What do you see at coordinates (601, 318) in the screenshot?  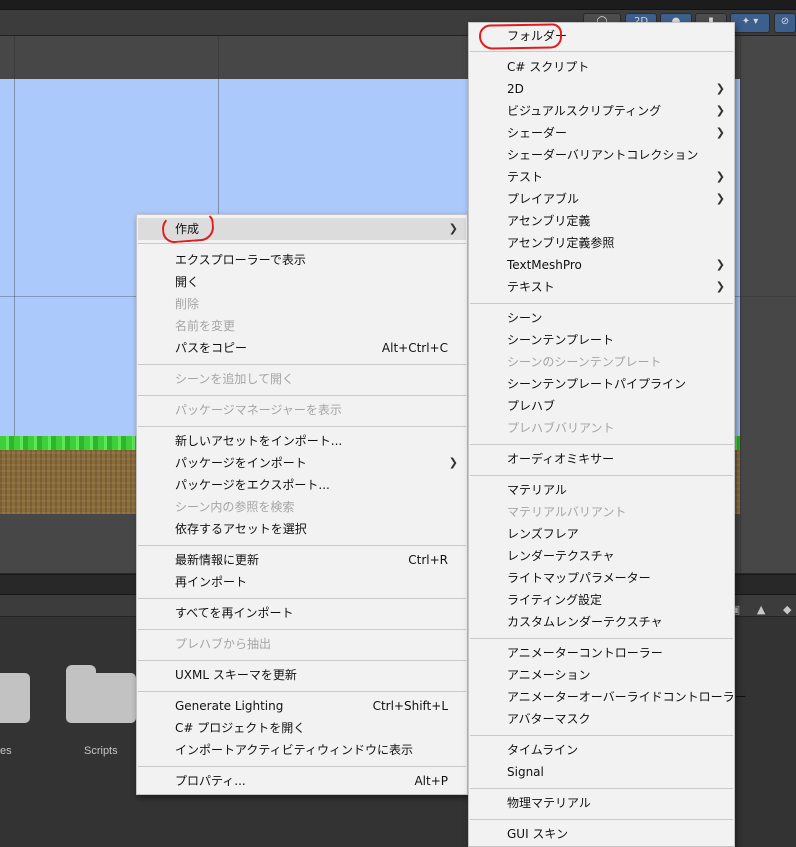 I see `create-submenu-item-12: シーン` at bounding box center [601, 318].